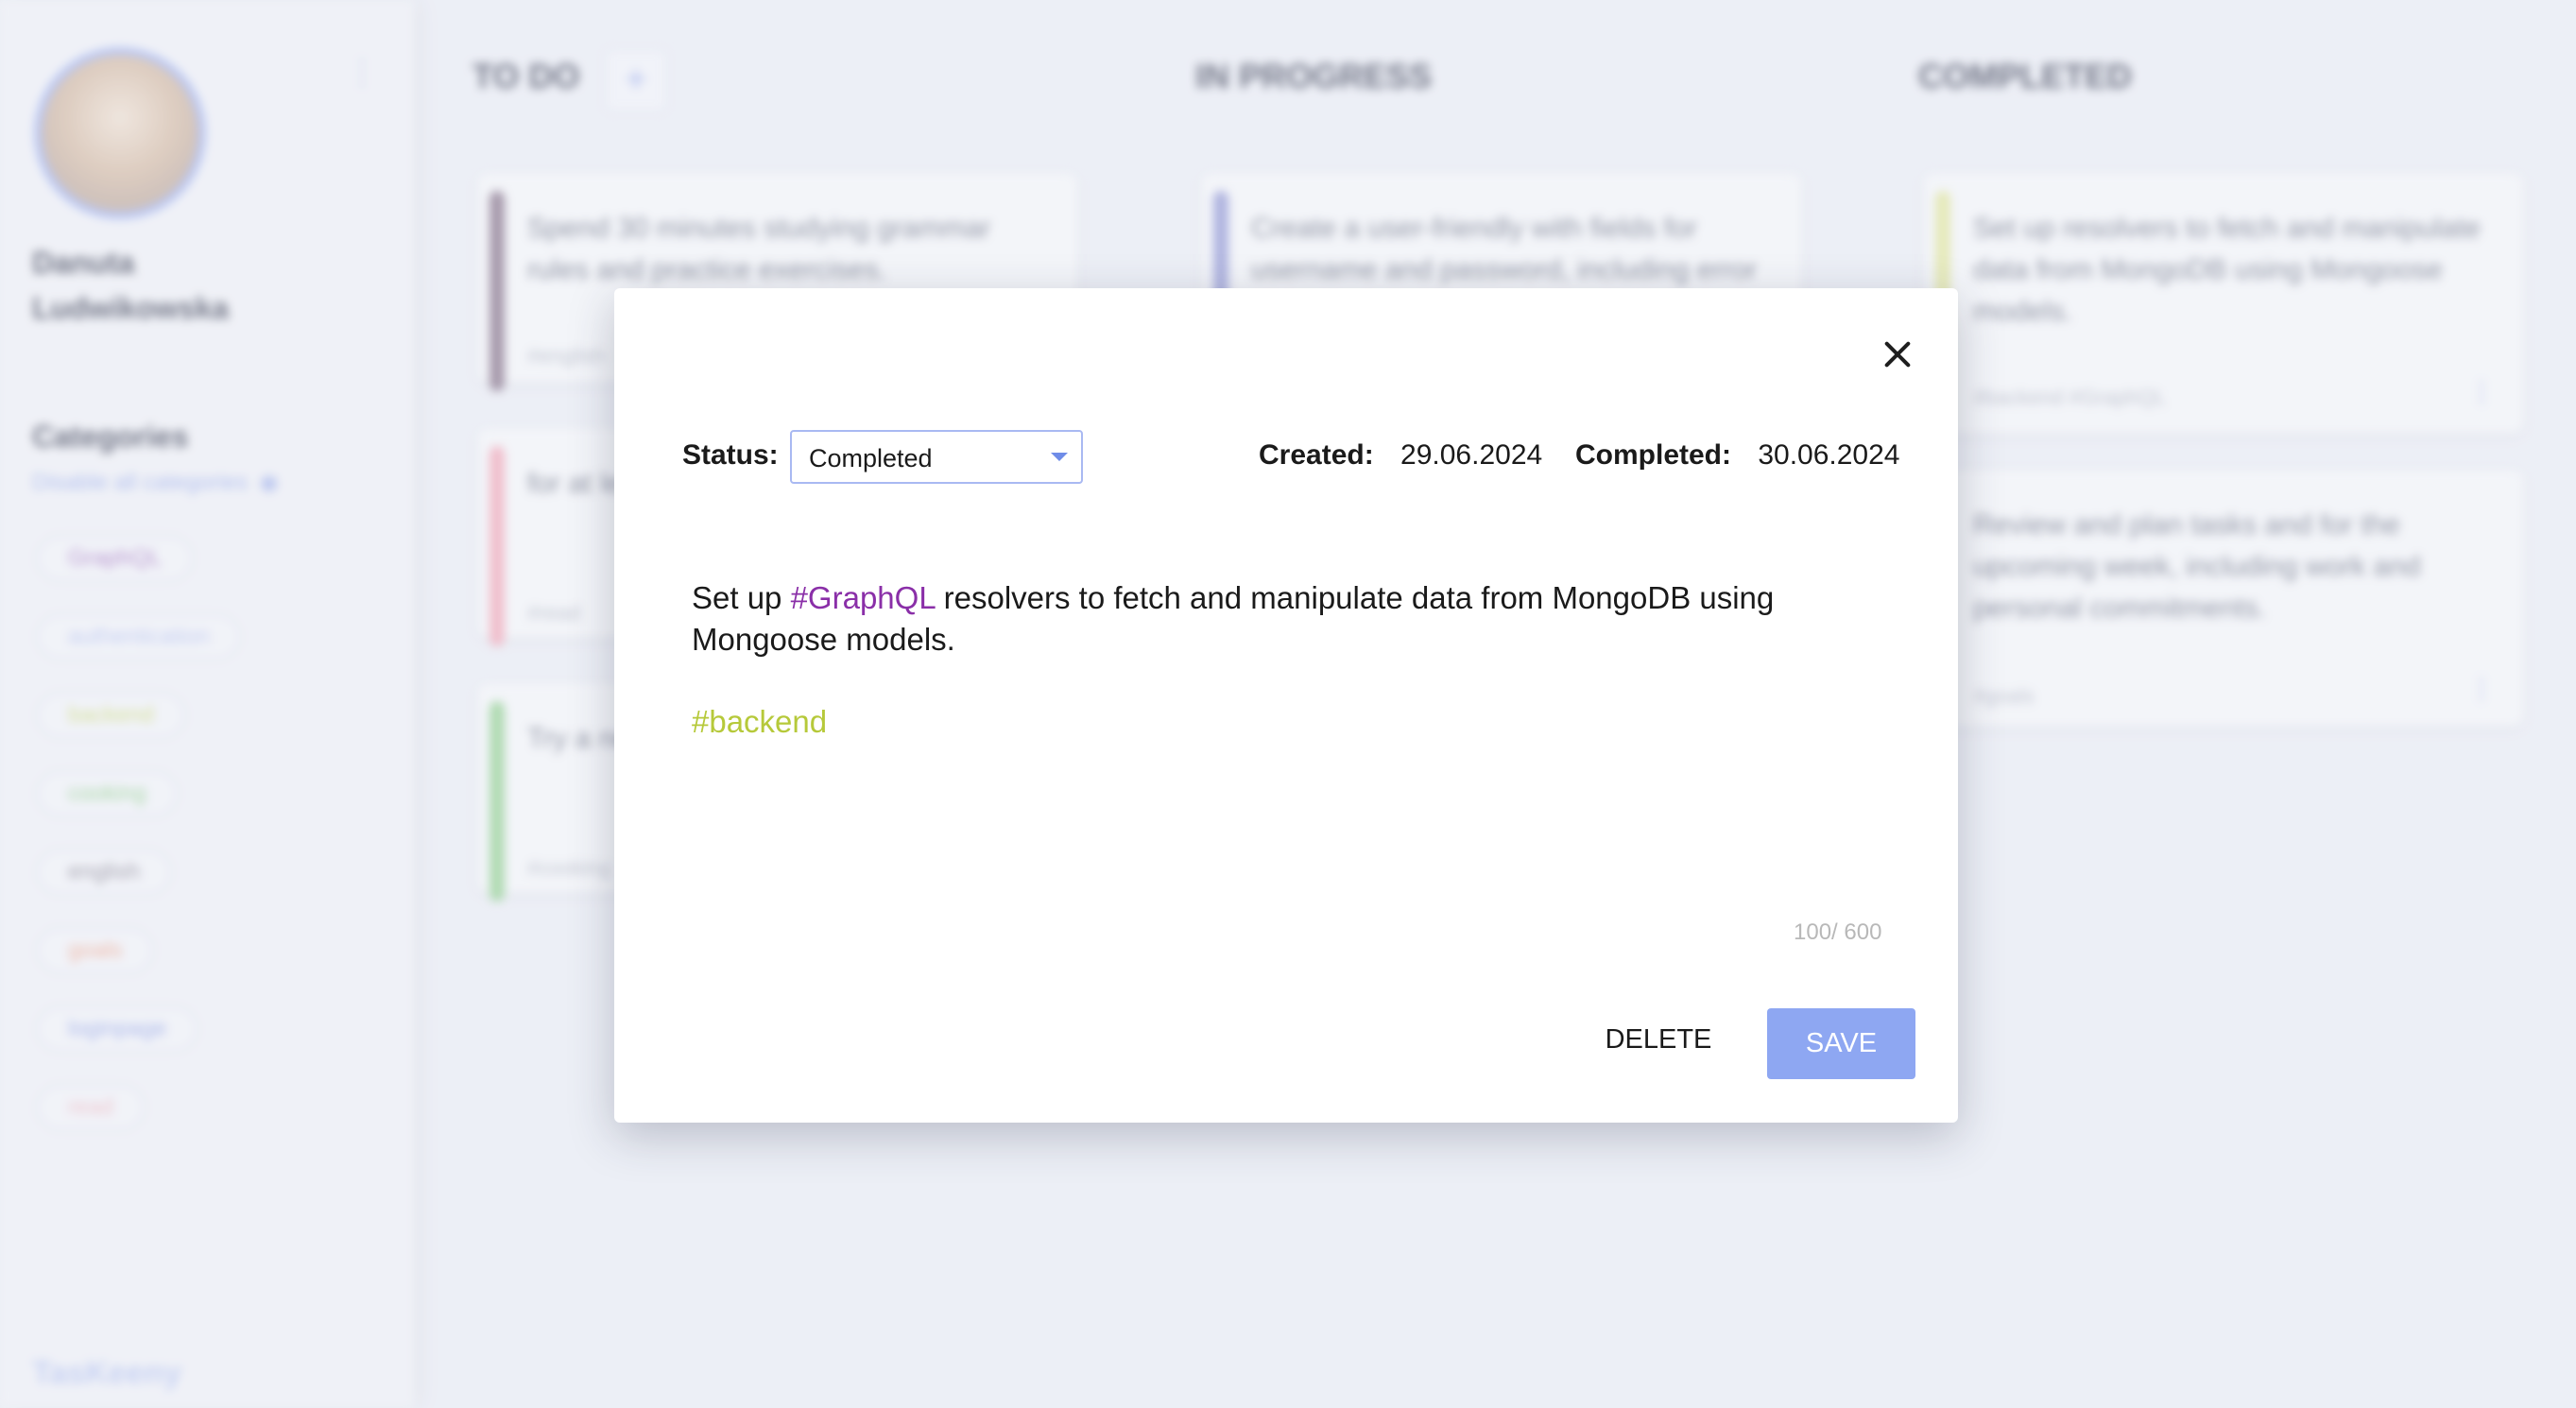 This screenshot has height=1408, width=2576. Describe the element at coordinates (1838, 932) in the screenshot. I see `character-counter: 100/ 600` at that location.